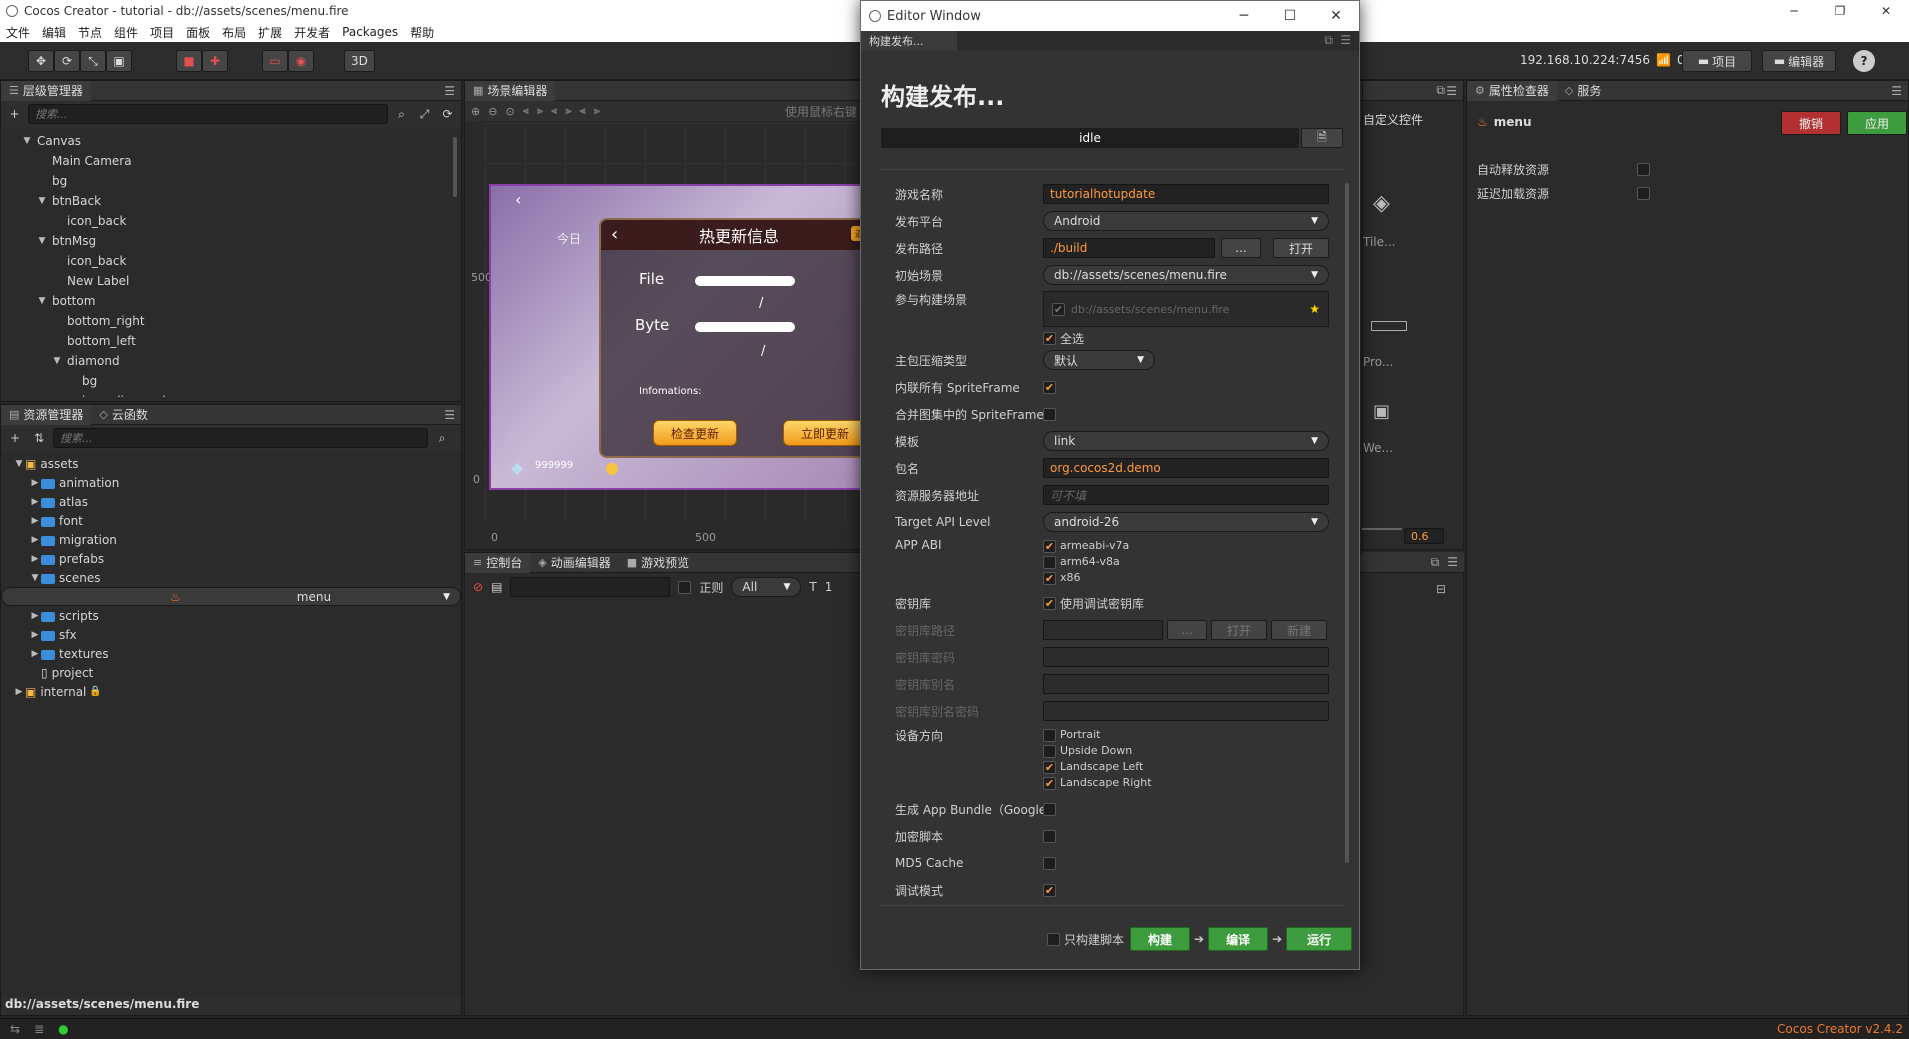  I want to click on hierarchy-node: ▼ Canvas, so click(231, 141).